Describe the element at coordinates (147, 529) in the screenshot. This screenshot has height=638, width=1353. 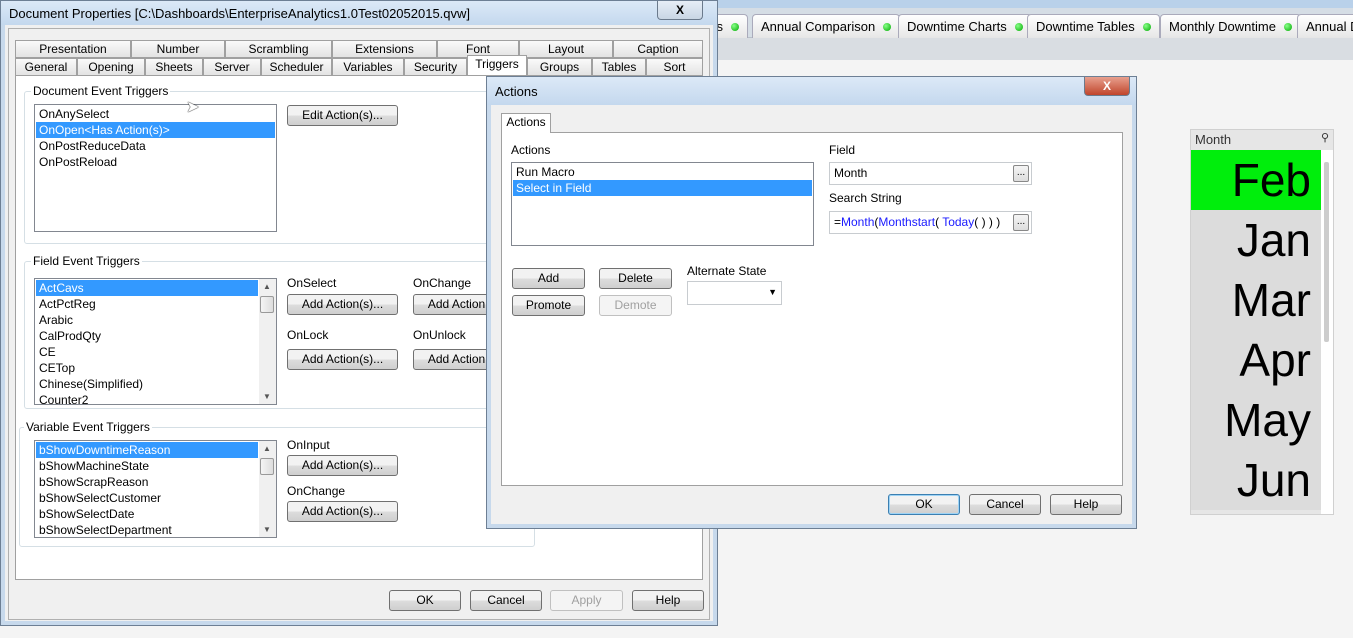
I see `list-item: bShowSelectDepartment` at that location.